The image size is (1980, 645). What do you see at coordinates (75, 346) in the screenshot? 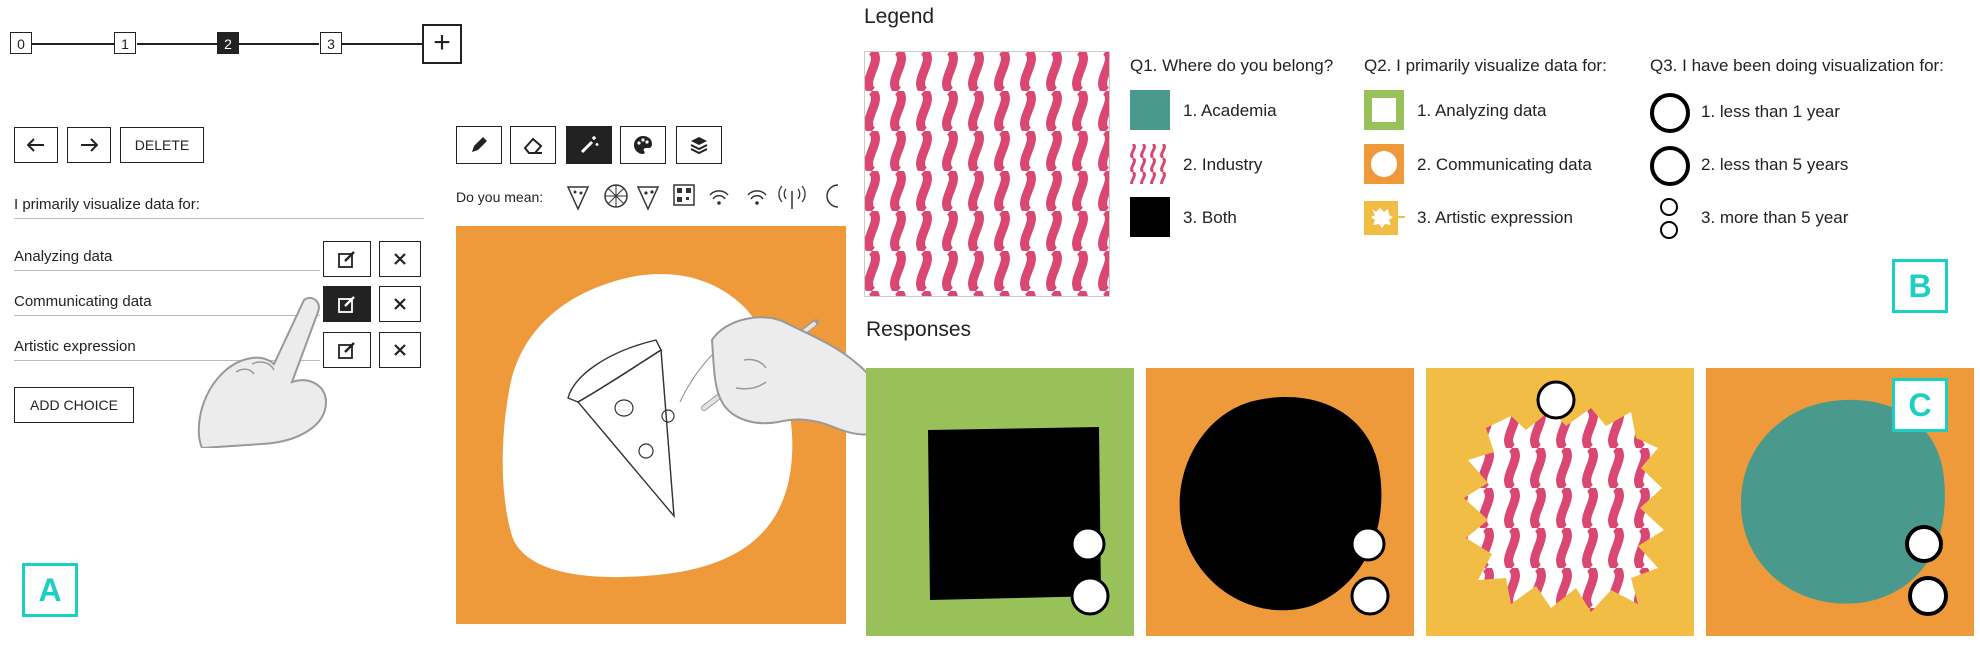
I see `choice-label: Artistic expression` at bounding box center [75, 346].